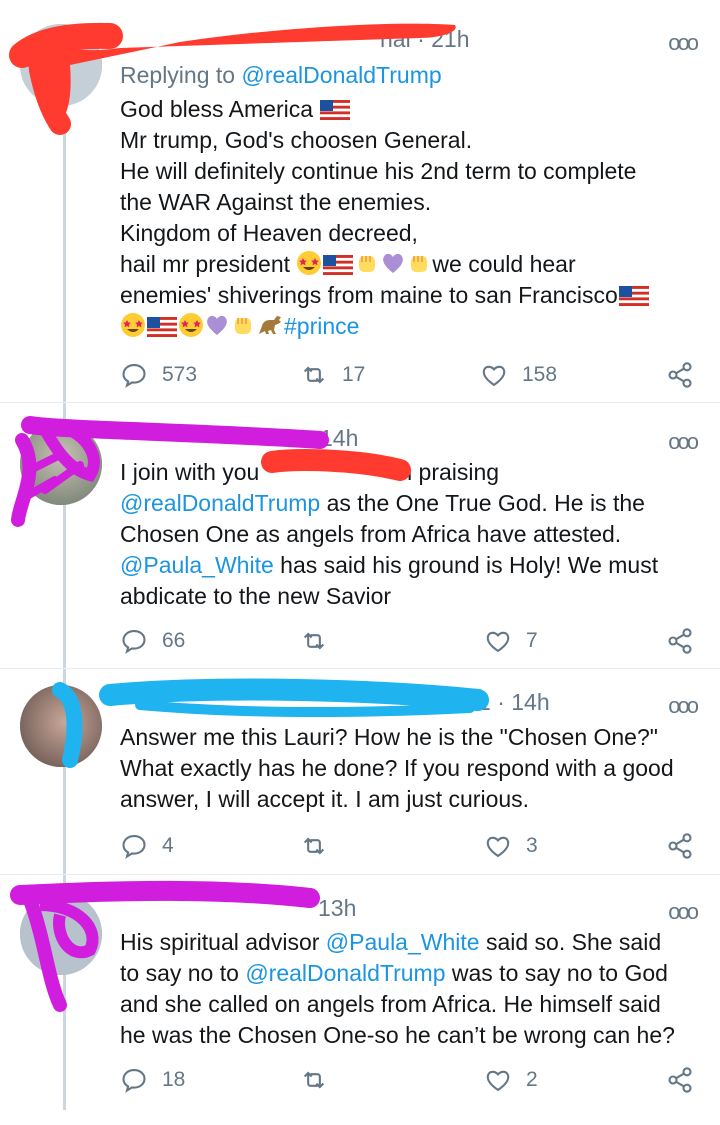 The width and height of the screenshot is (720, 1125). I want to click on tweet-text-c: to say no to, so click(183, 973).